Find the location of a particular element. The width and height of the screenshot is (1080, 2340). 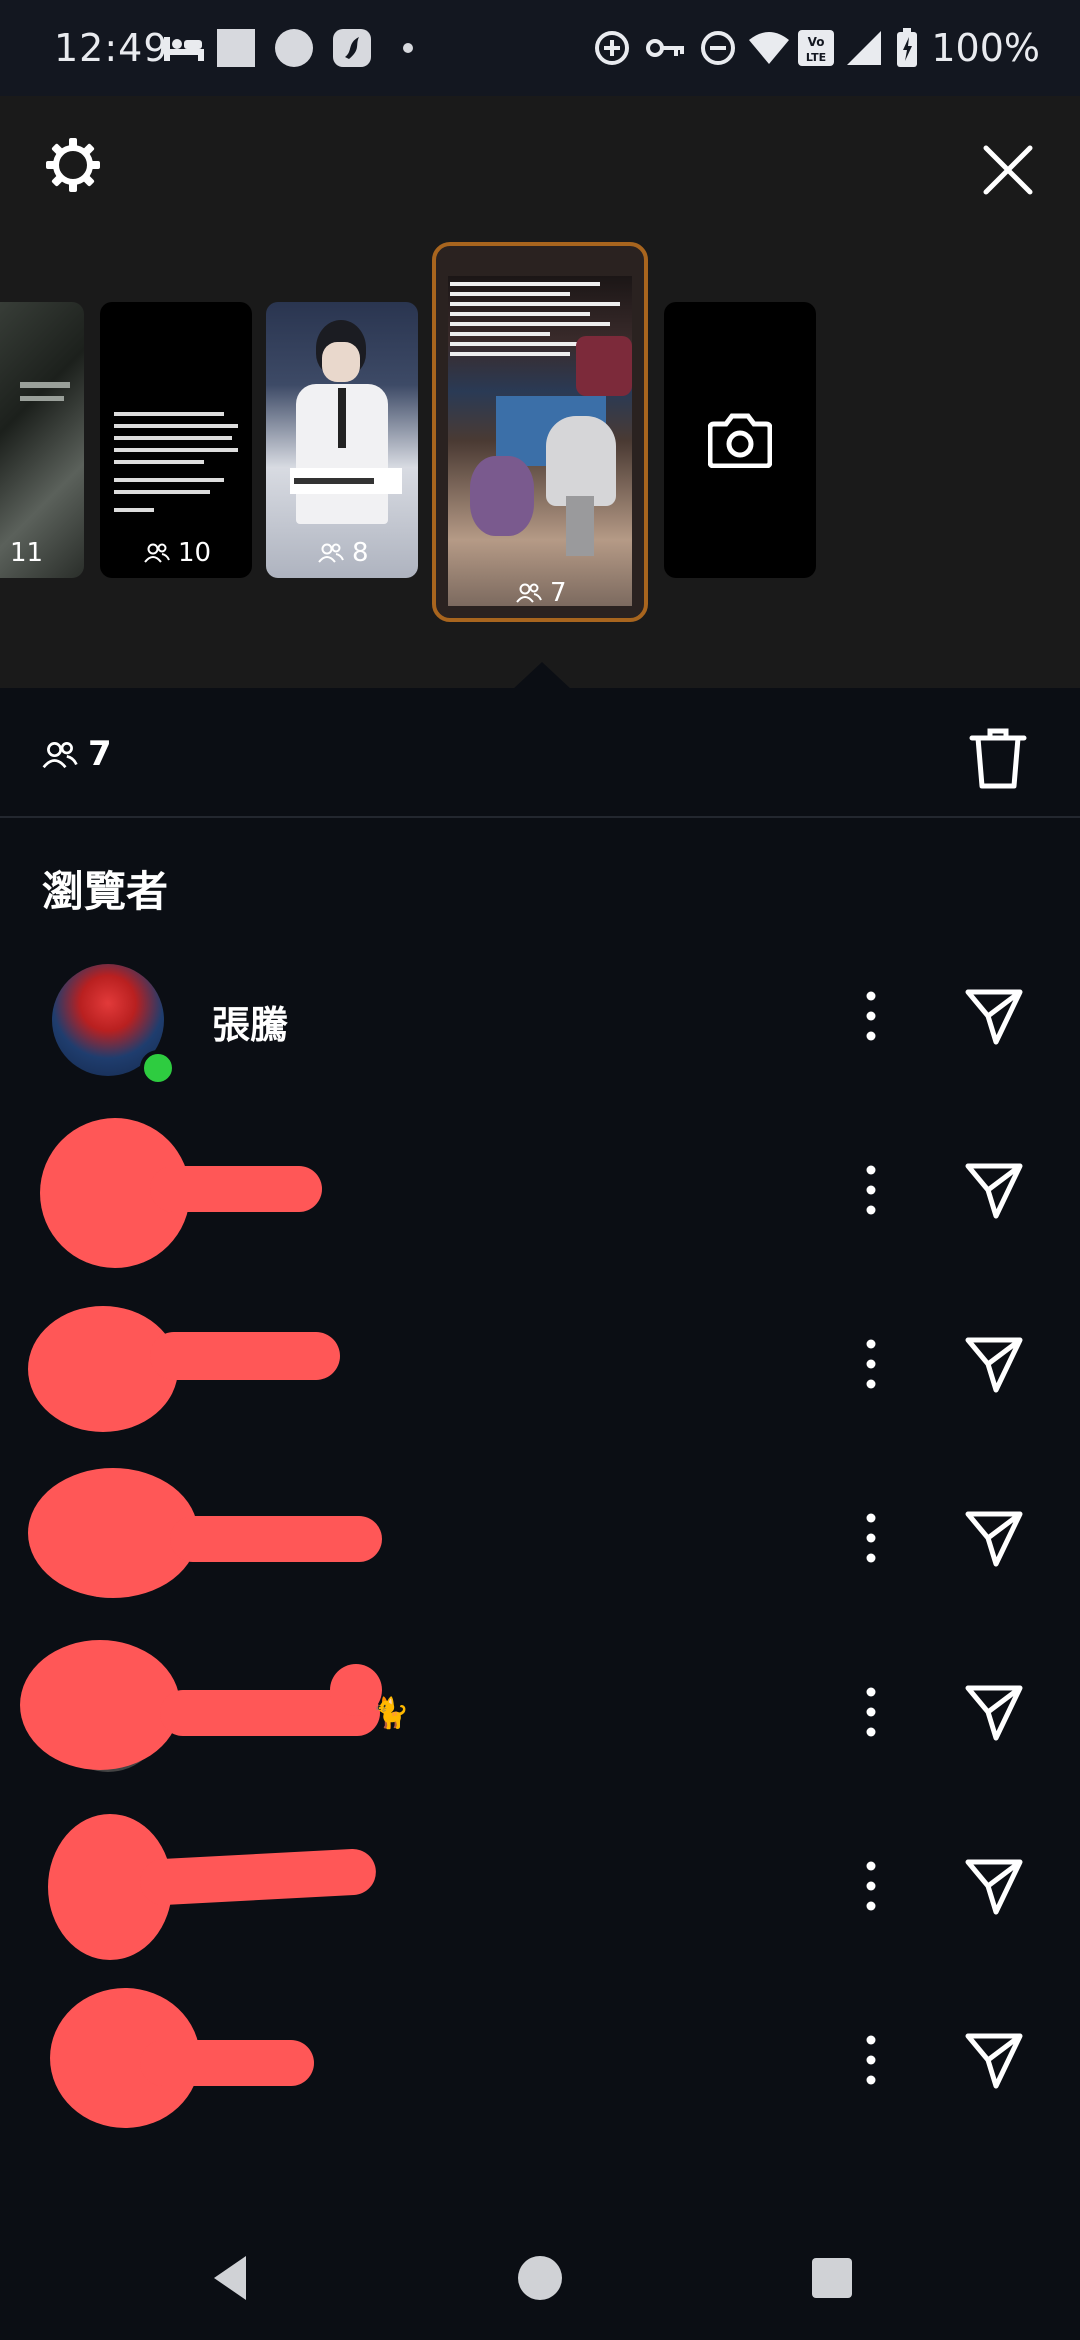

home-circle-icon is located at coordinates (540, 2278).